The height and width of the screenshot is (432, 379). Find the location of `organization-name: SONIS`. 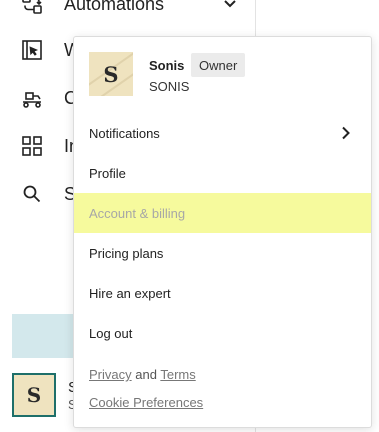

organization-name: SONIS is located at coordinates (169, 86).